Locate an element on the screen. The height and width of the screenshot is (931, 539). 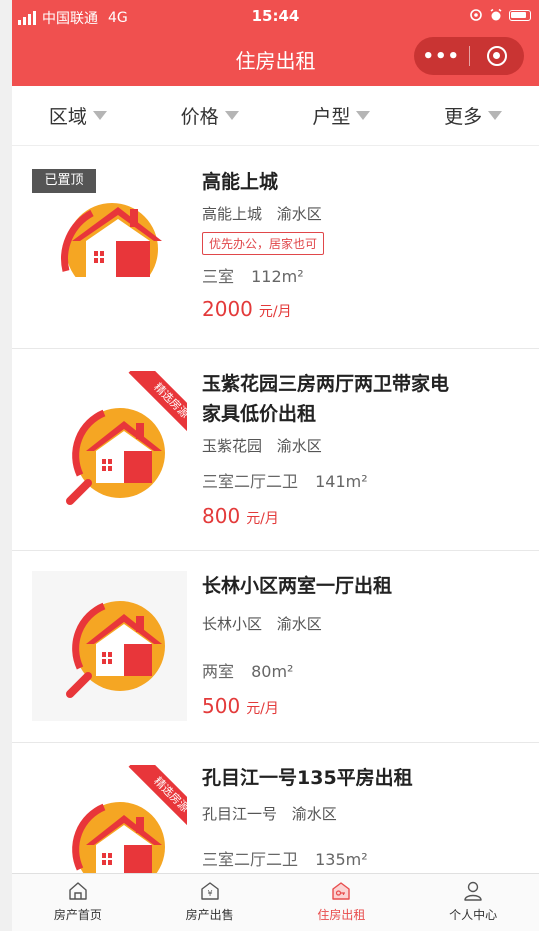
house-search-icon is located at coordinates (115, 649).